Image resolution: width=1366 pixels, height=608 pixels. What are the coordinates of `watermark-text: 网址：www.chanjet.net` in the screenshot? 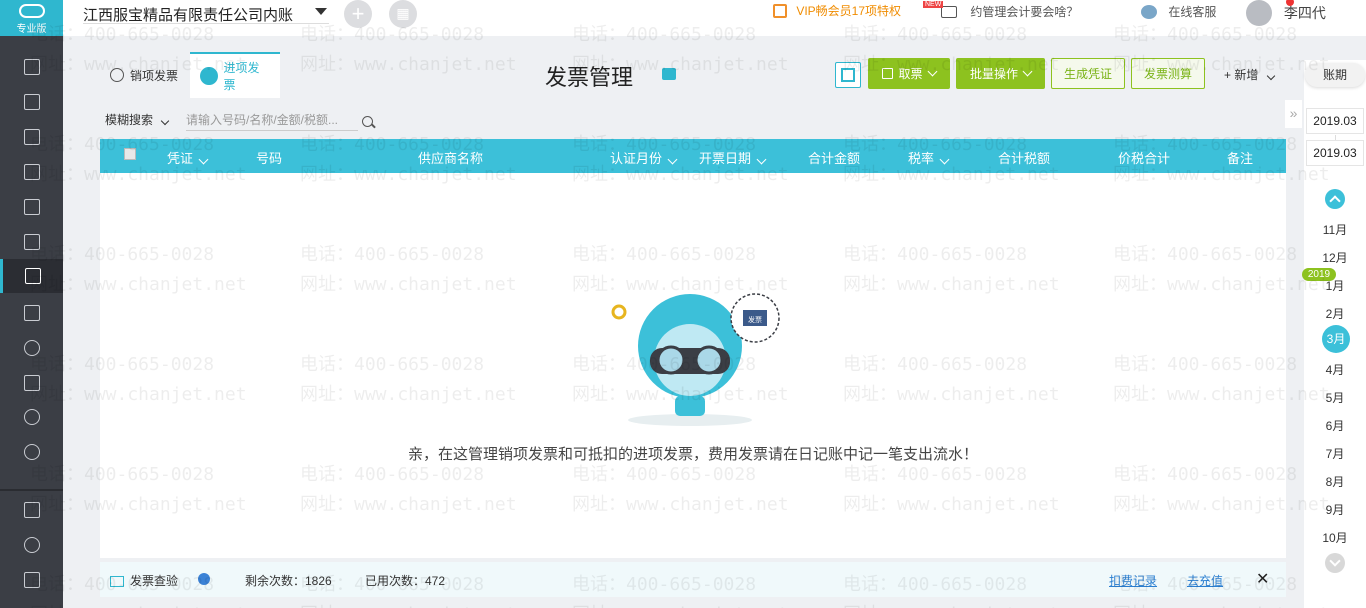 It's located at (408, 604).